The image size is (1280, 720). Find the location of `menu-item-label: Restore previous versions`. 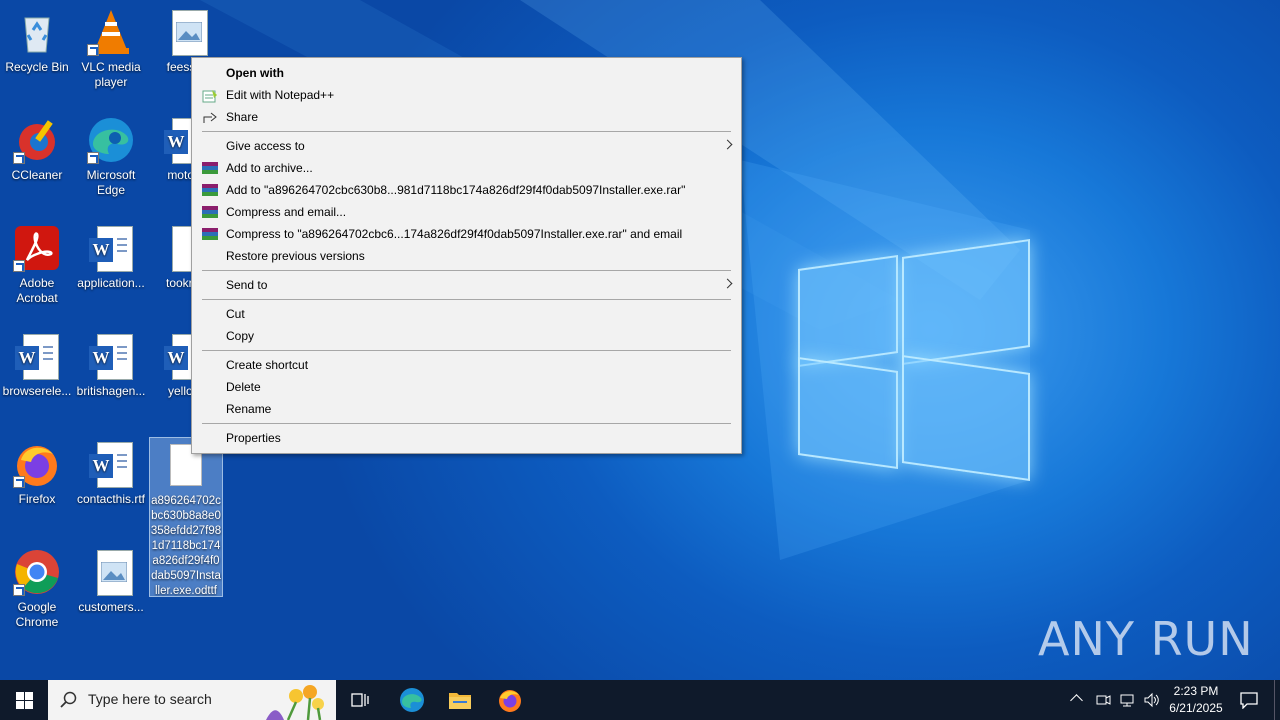

menu-item-label: Restore previous versions is located at coordinates (295, 256).